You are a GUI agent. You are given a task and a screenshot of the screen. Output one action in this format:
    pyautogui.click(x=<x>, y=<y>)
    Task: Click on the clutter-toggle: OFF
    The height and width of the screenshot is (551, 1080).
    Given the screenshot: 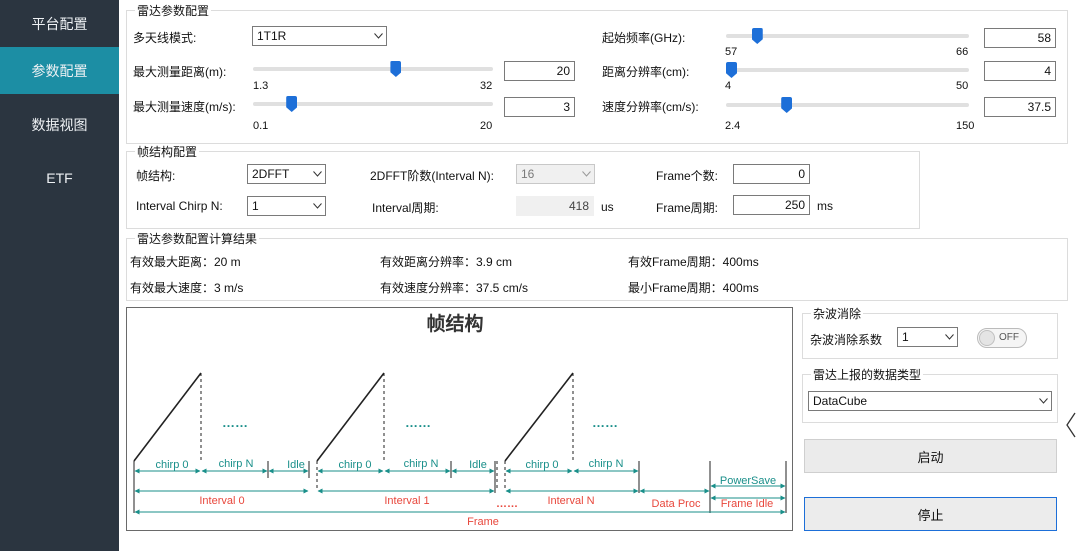 What is the action you would take?
    pyautogui.click(x=1002, y=338)
    